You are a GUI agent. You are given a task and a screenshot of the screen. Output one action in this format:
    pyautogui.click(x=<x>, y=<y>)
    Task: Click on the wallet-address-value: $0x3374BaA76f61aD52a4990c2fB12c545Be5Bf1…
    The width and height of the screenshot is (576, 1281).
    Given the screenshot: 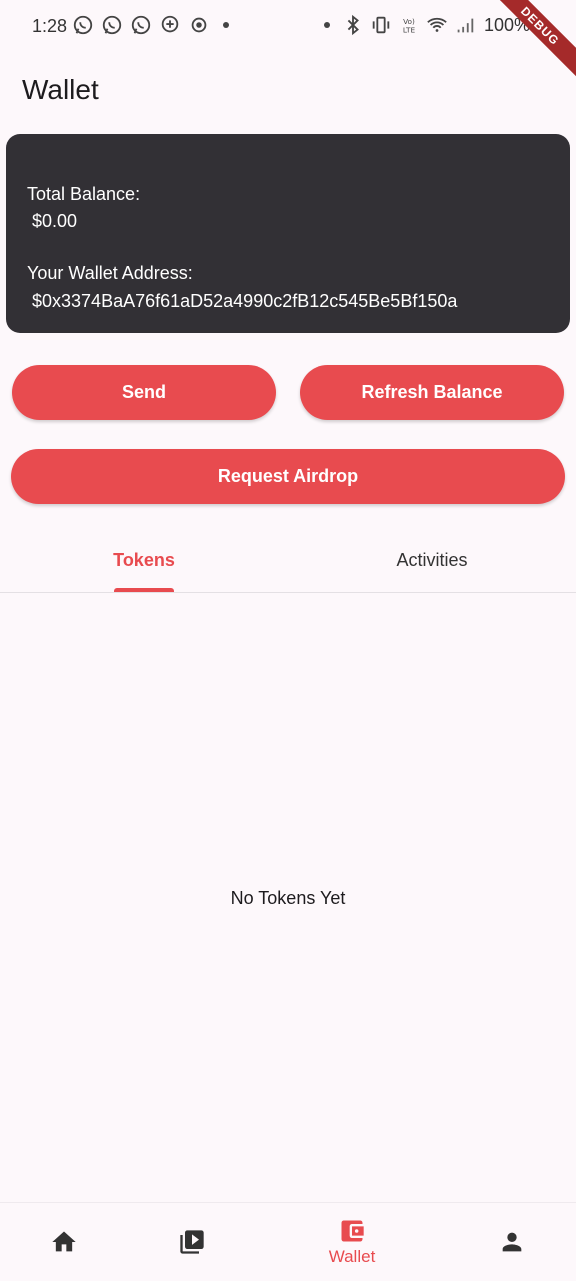 What is the action you would take?
    pyautogui.click(x=245, y=301)
    